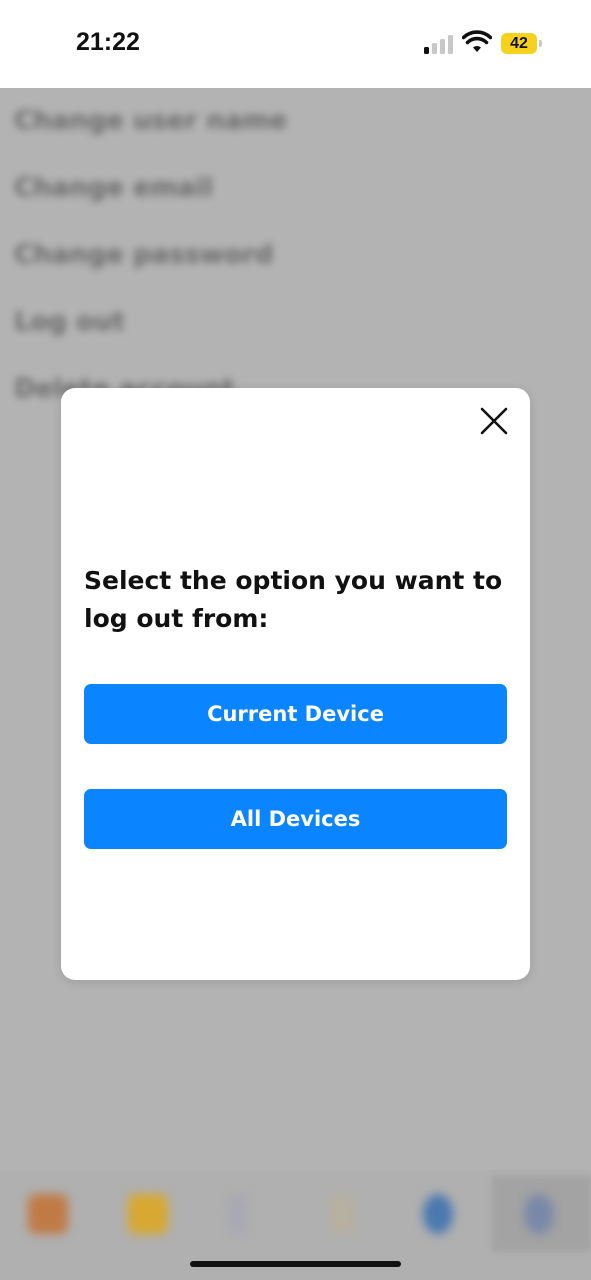  I want to click on close-icon, so click(494, 421).